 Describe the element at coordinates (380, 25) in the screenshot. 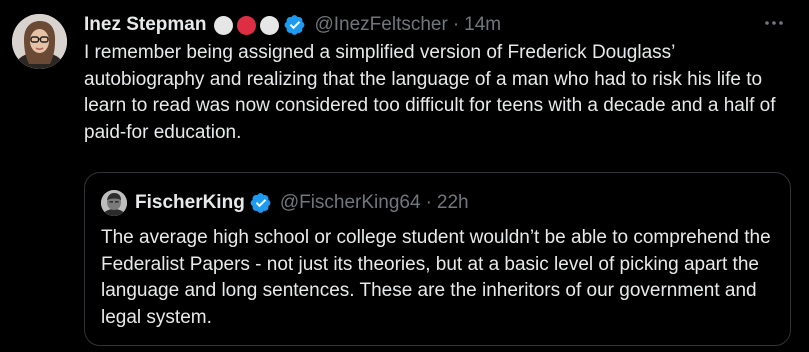

I see `author-handle: @InezFeltscher` at that location.